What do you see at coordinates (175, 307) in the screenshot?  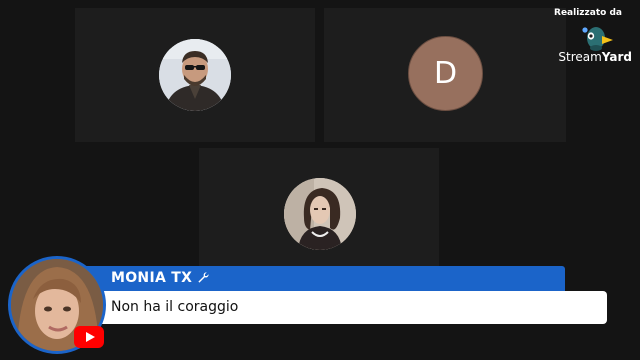 I see `comment-text: Non ha il coraggio` at bounding box center [175, 307].